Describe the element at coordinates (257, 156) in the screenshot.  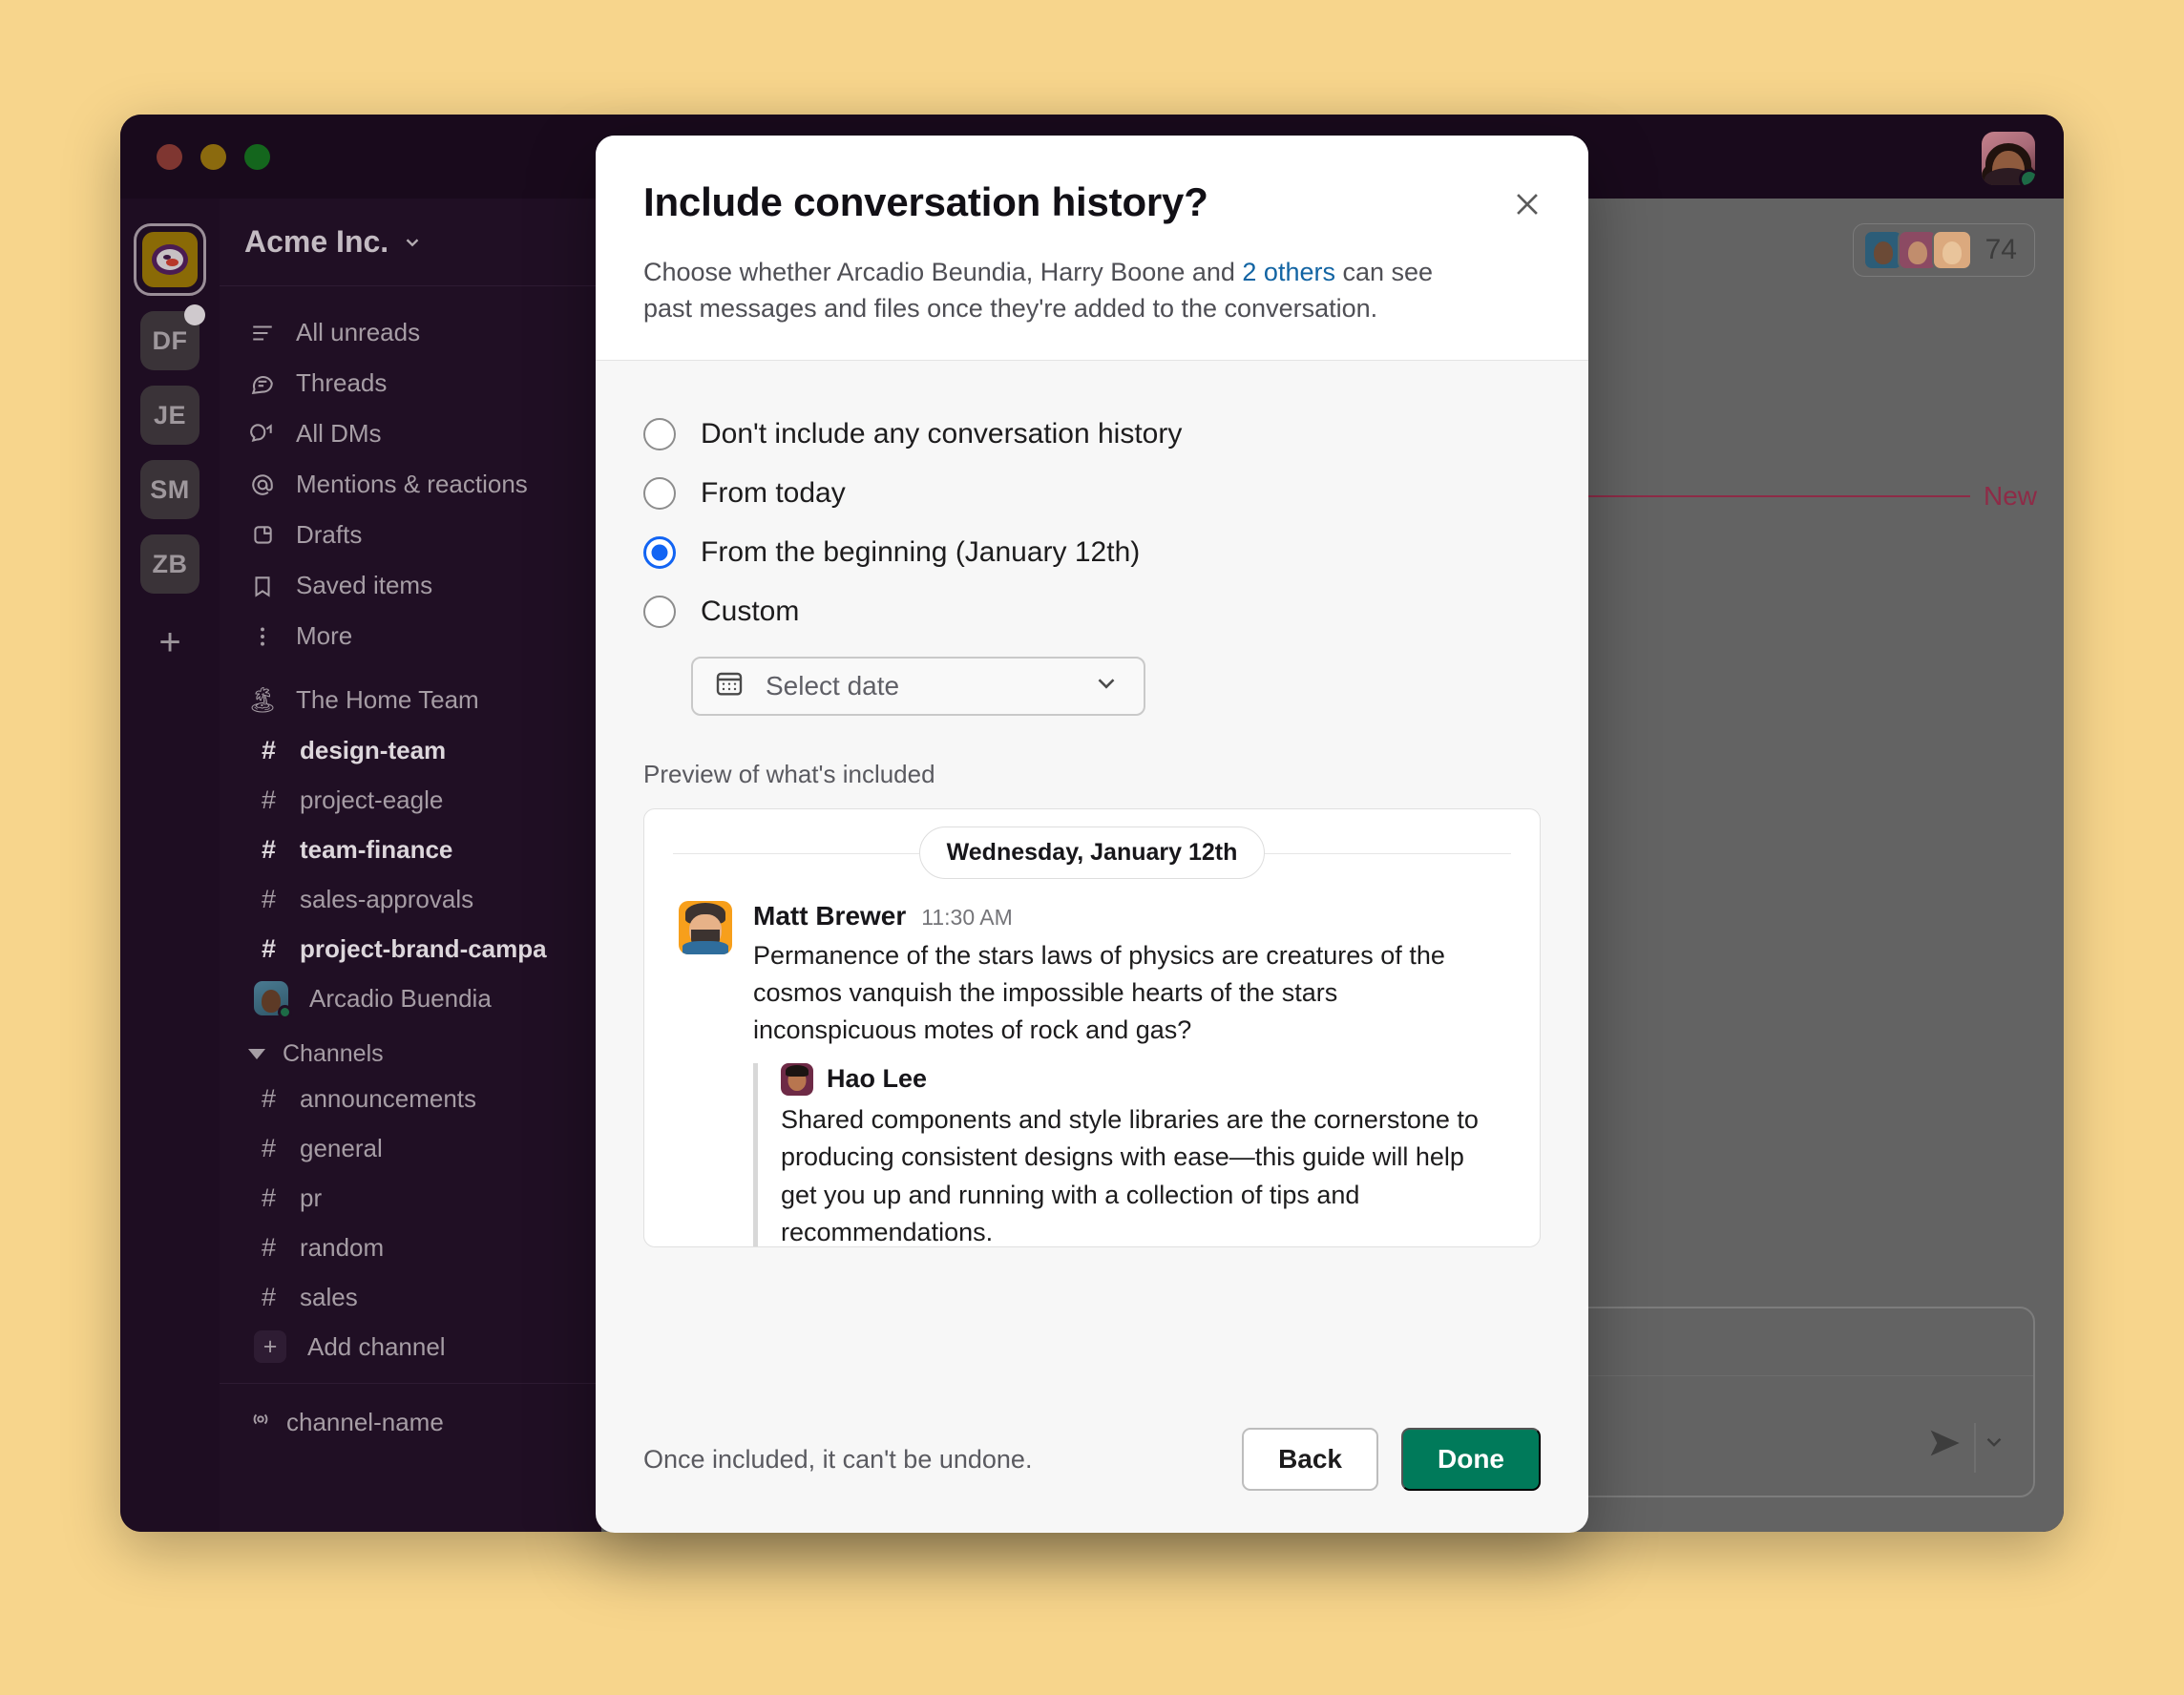
I see `maximize-window-button` at that location.